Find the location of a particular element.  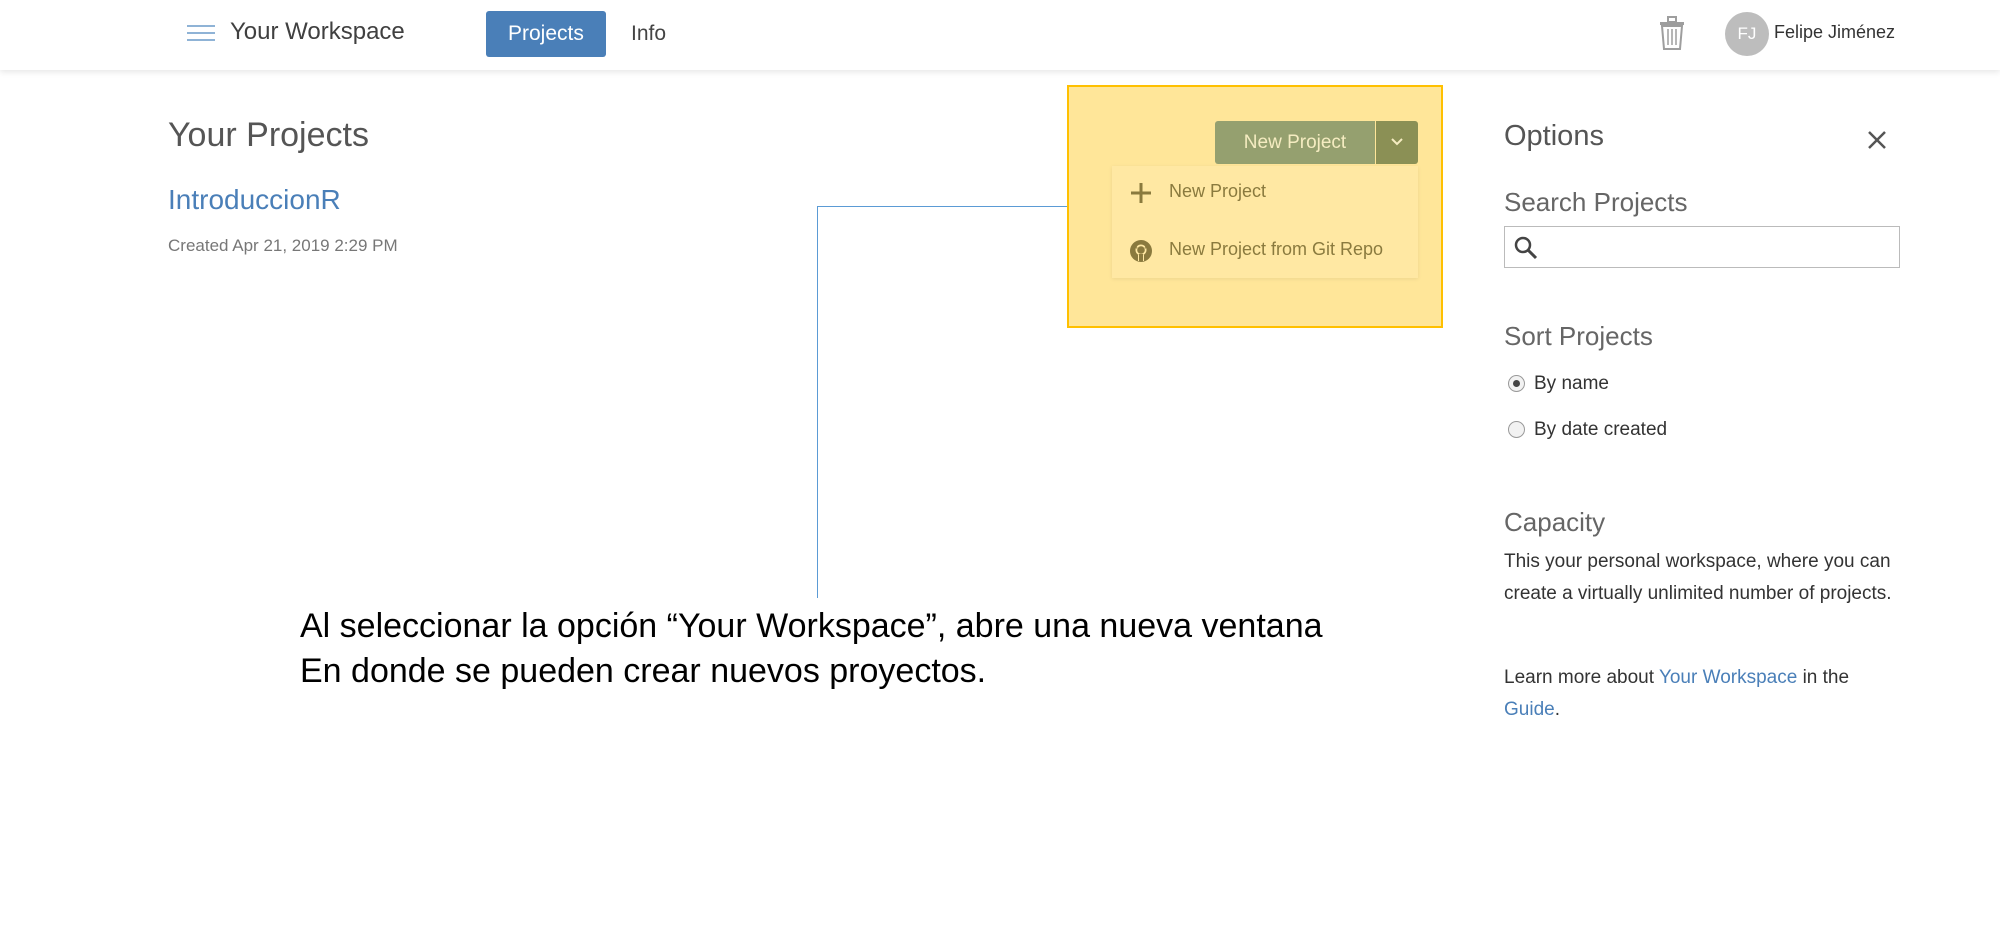

search-projects-field is located at coordinates (1702, 247).